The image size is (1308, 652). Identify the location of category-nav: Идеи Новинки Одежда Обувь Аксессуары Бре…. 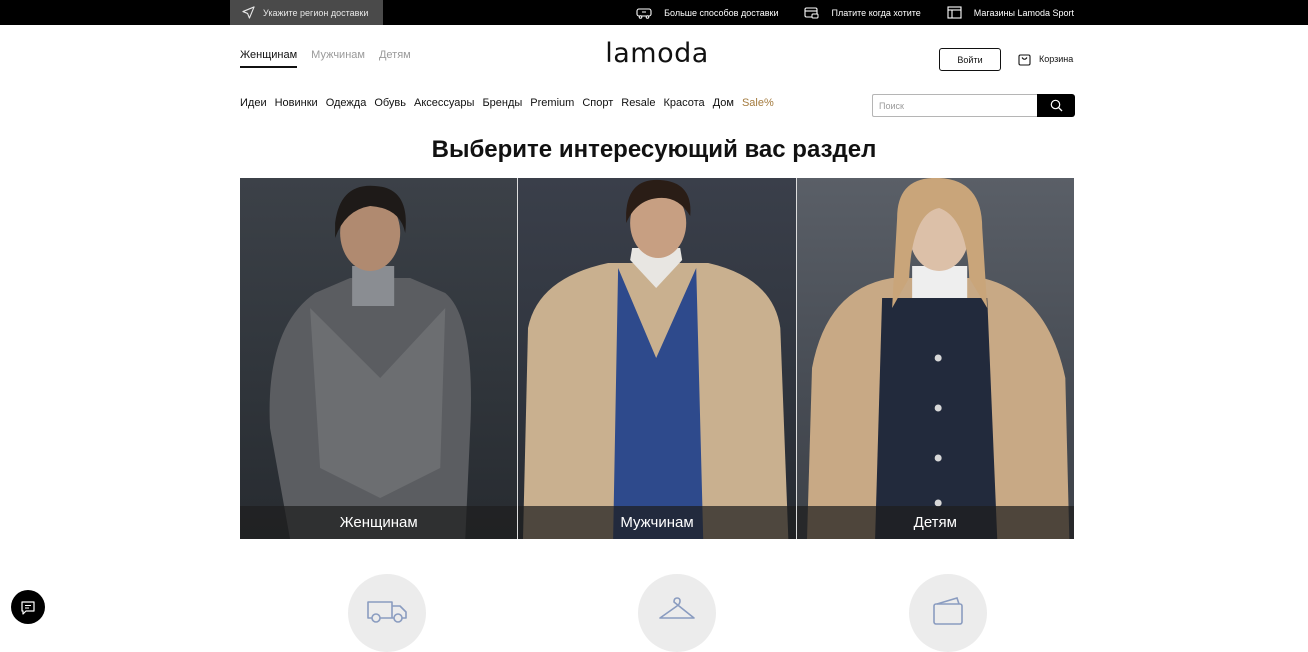
(507, 103).